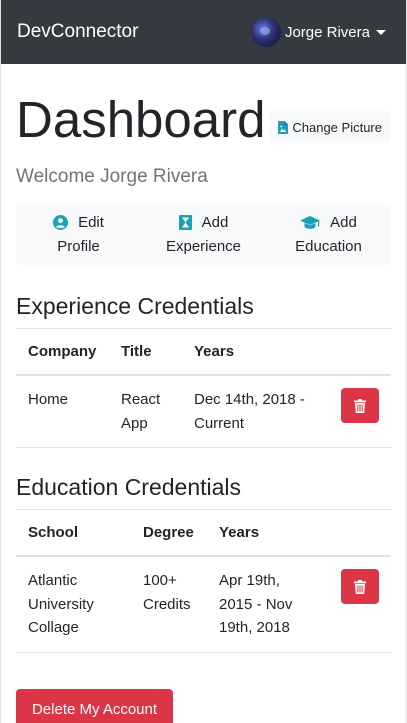 The image size is (407, 723). I want to click on brand-link: DevConnector, so click(77, 32).